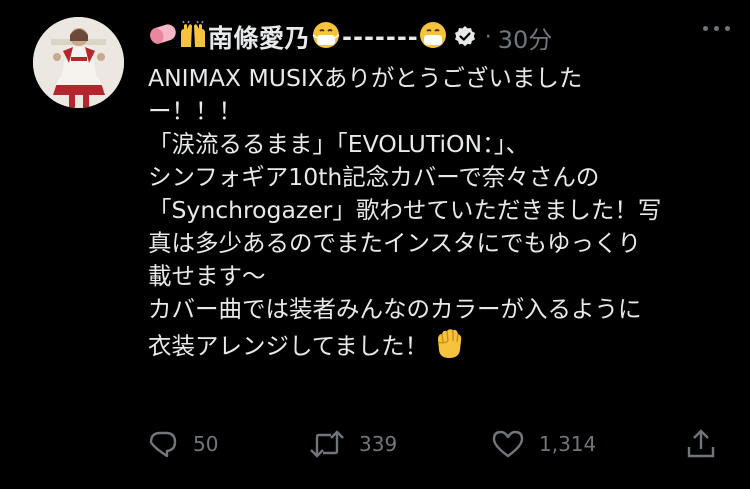 This screenshot has height=489, width=750. I want to click on tweet-text-line: 載せます〜, so click(207, 276).